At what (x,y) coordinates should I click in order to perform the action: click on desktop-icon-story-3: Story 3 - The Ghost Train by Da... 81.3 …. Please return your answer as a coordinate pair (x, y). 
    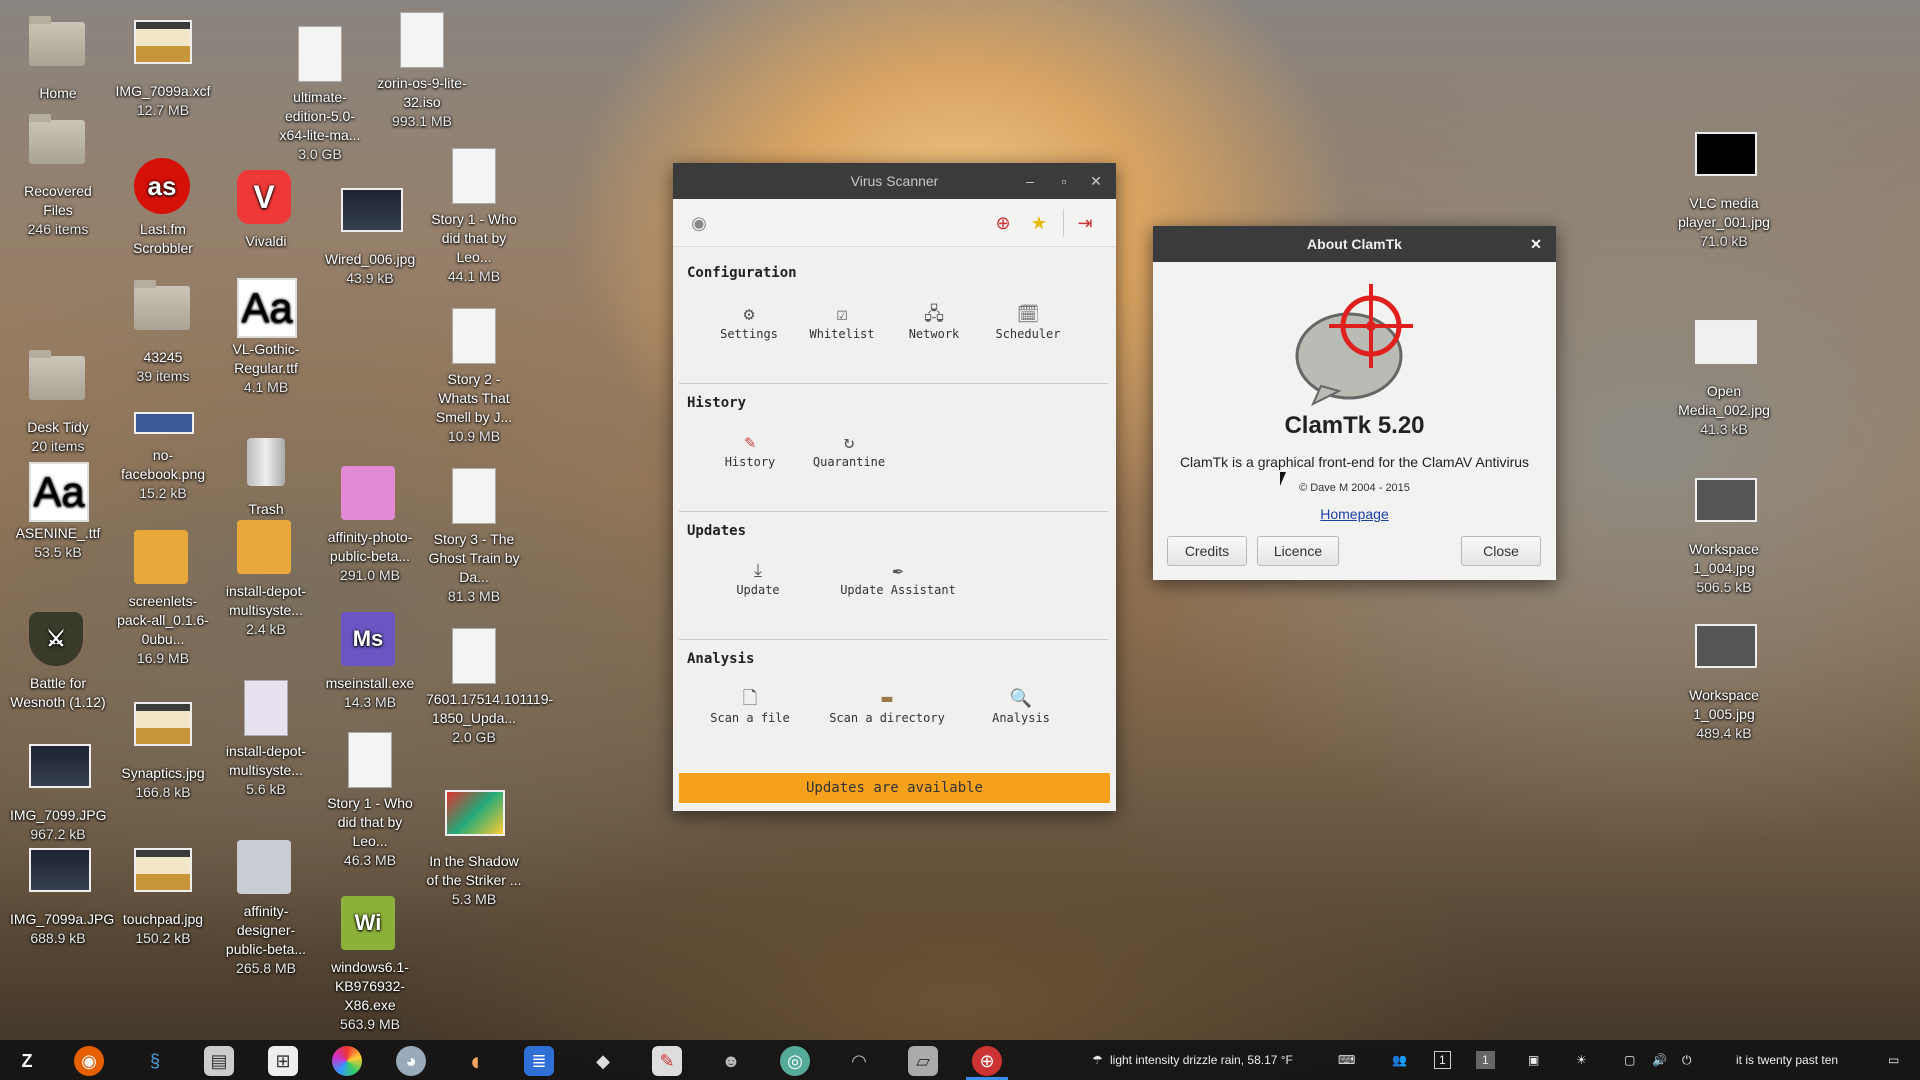
    Looking at the image, I should click on (474, 537).